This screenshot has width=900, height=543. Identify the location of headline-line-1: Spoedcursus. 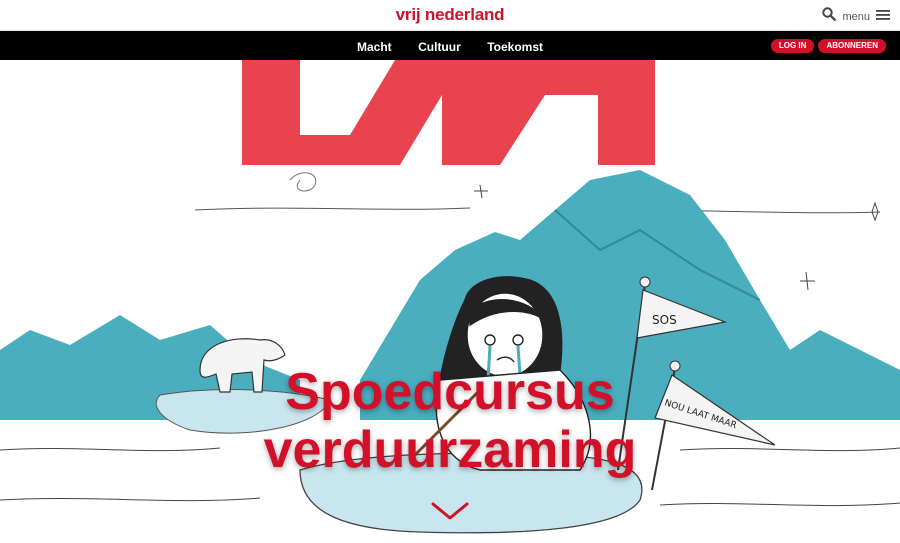
(450, 392).